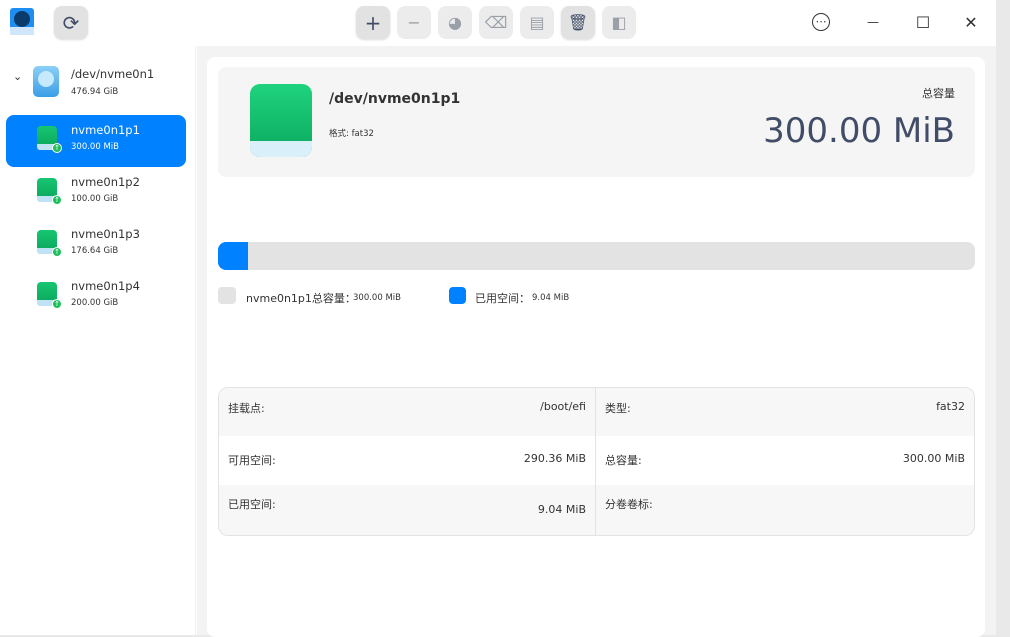  What do you see at coordinates (95, 92) in the screenshot?
I see `disk-size: 476.94 GiB` at bounding box center [95, 92].